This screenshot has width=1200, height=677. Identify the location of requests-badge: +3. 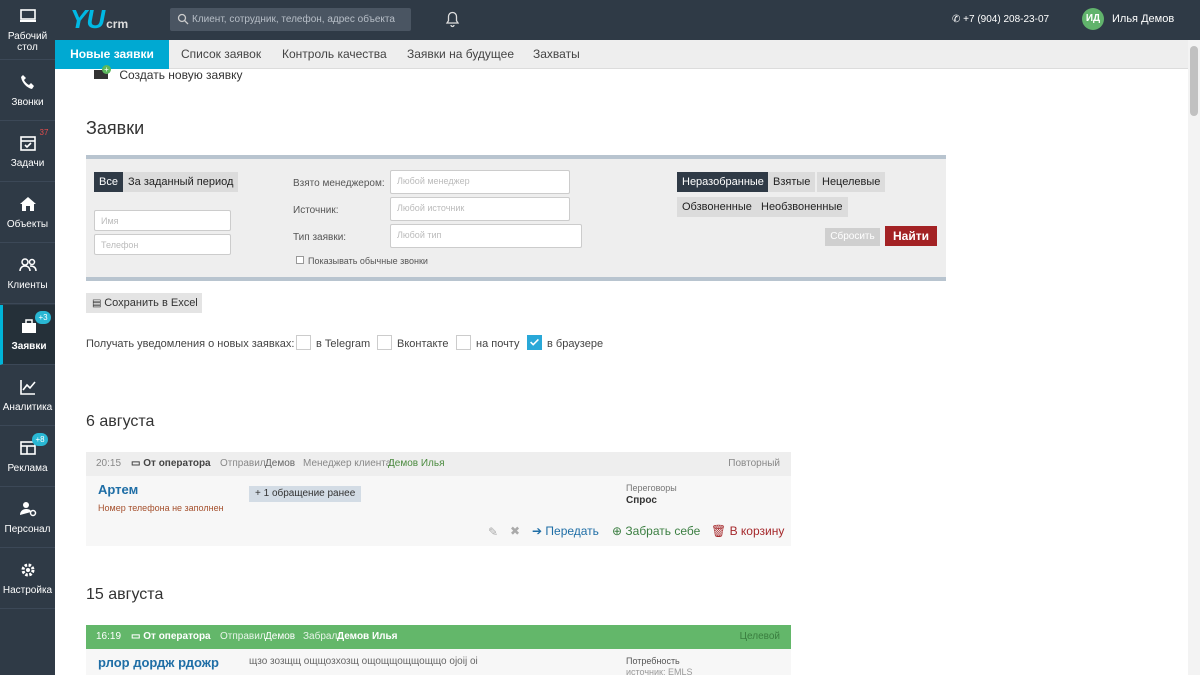
(43, 317).